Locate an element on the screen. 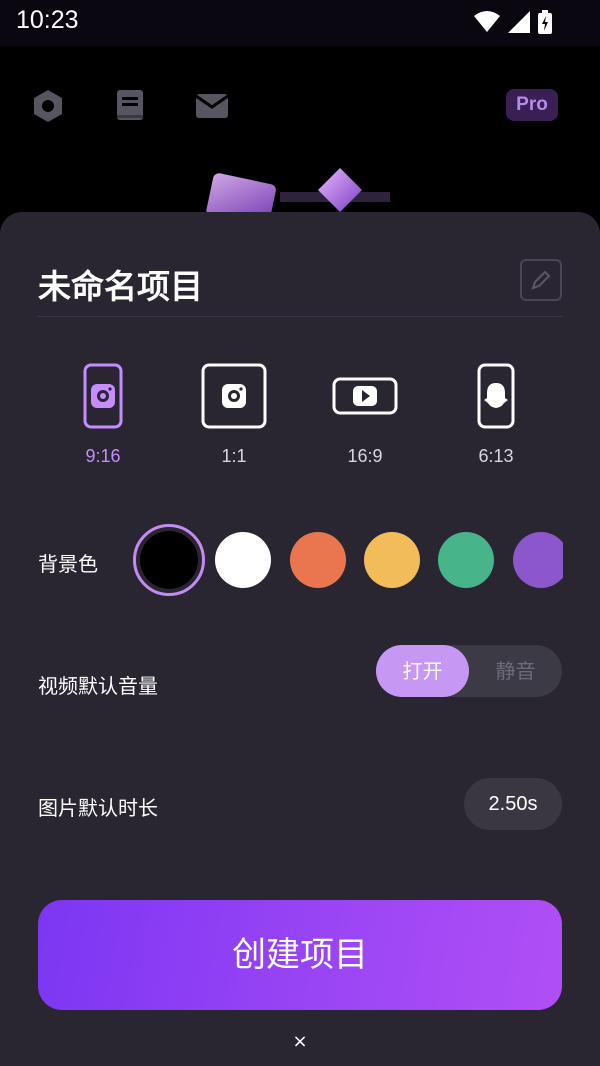 This screenshot has height=1066, width=600. snapchat-icon is located at coordinates (496, 396).